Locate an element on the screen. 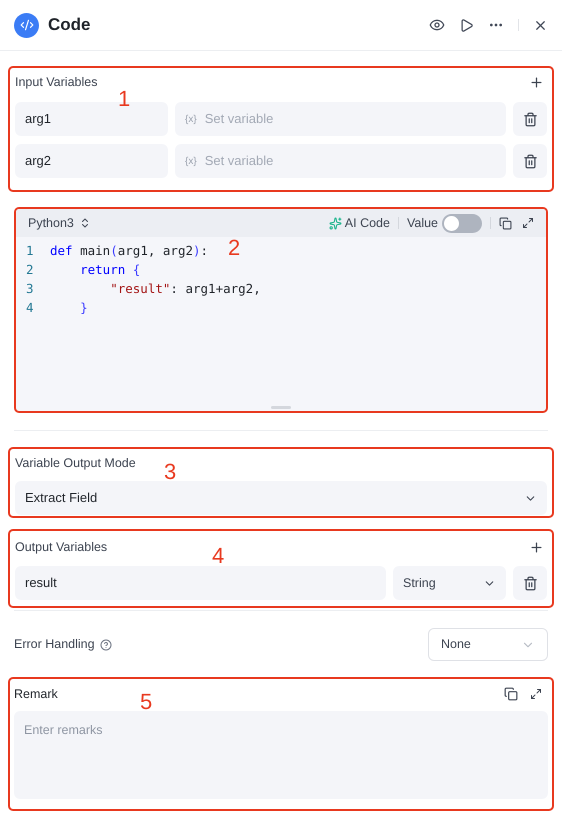  variable-name-field: arg2 is located at coordinates (91, 161).